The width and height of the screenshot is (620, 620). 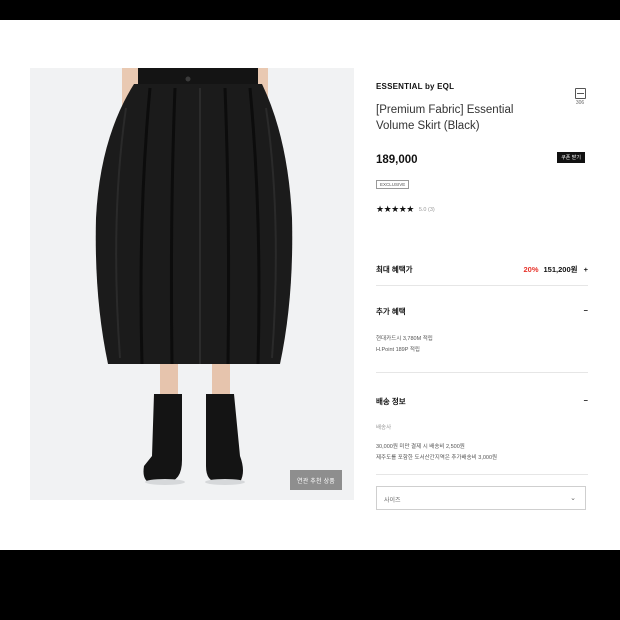 I want to click on share-icon, so click(x=580, y=93).